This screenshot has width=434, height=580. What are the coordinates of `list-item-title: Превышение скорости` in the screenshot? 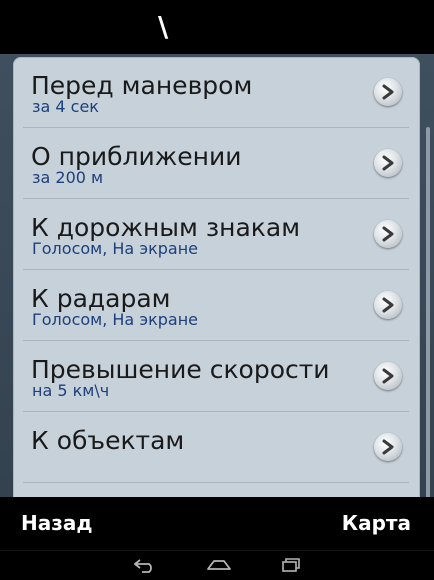 It's located at (180, 369).